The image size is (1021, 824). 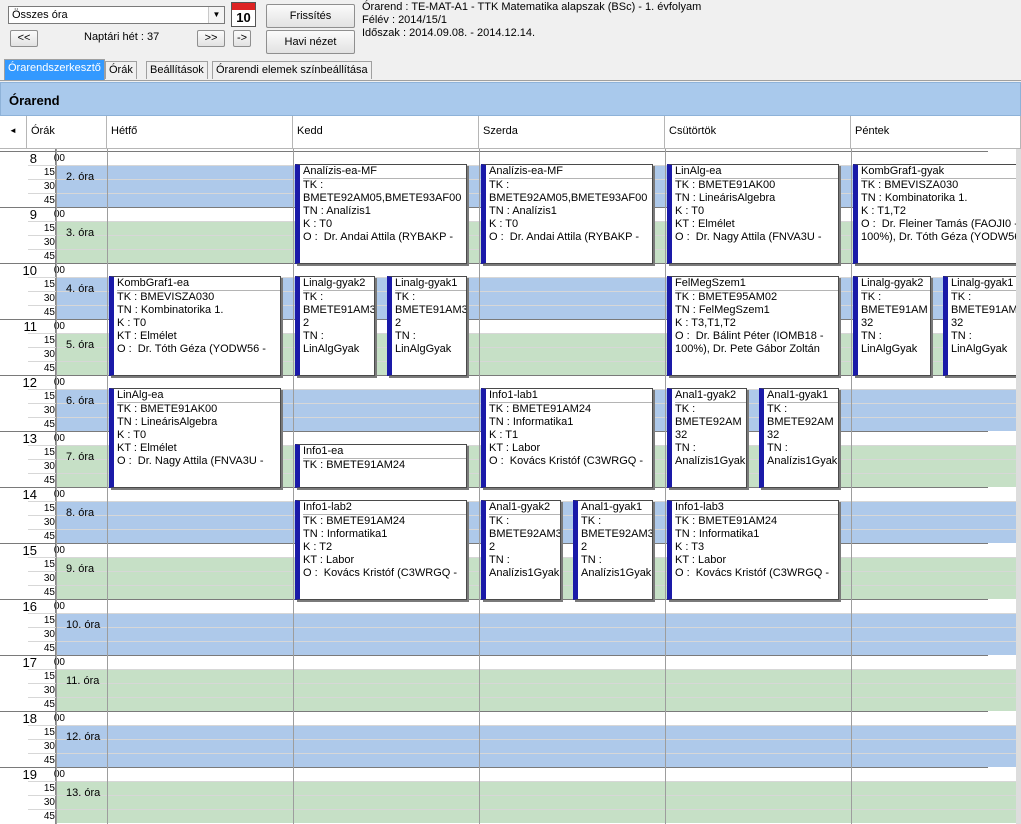 What do you see at coordinates (242, 38) in the screenshot?
I see `jump-button: ->` at bounding box center [242, 38].